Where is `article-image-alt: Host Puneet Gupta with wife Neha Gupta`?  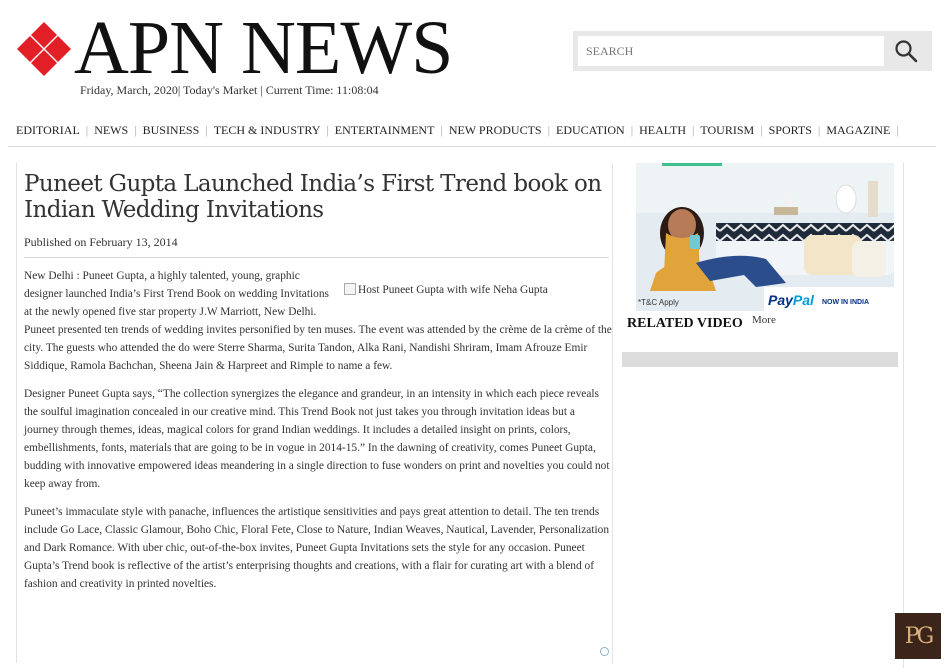
article-image-alt: Host Puneet Gupta with wife Neha Gupta is located at coordinates (453, 290).